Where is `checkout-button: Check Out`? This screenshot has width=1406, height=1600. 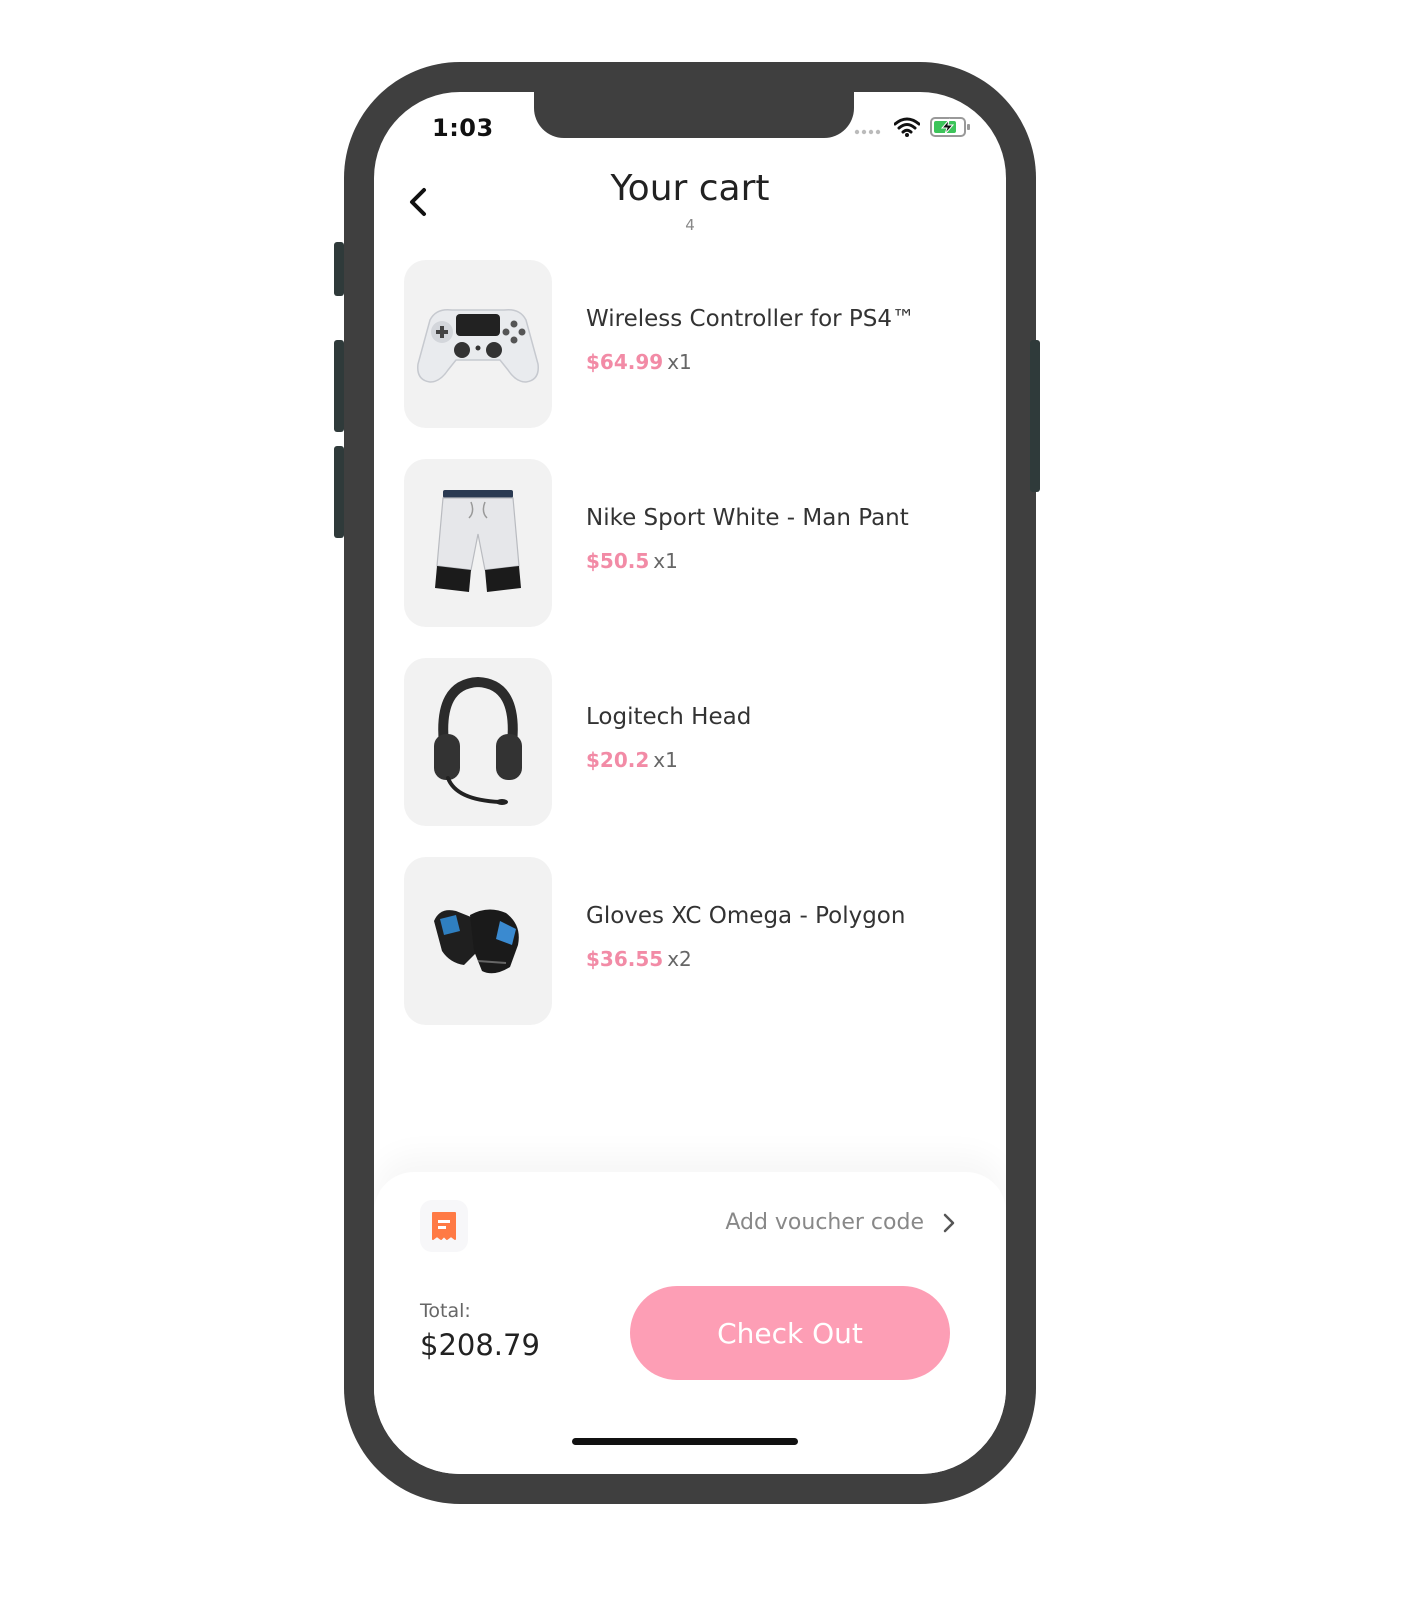
checkout-button: Check Out is located at coordinates (790, 1333).